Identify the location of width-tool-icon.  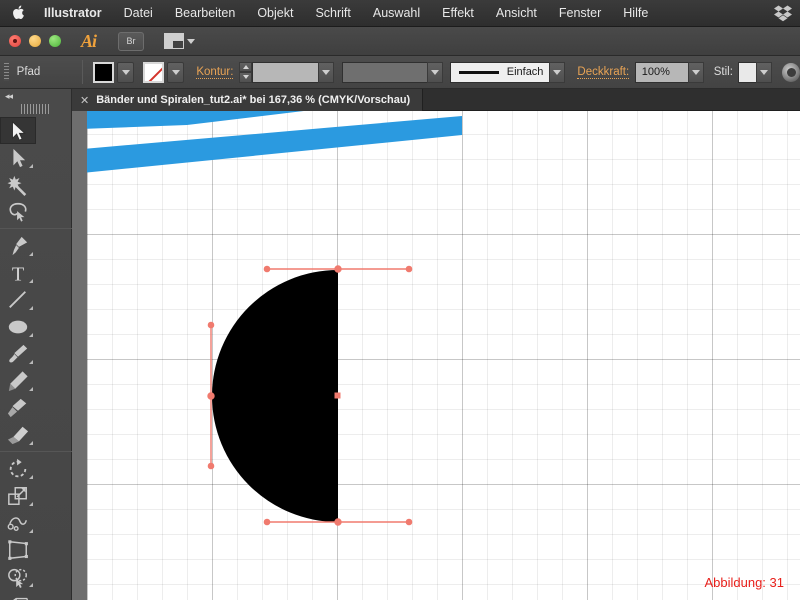
(17, 523).